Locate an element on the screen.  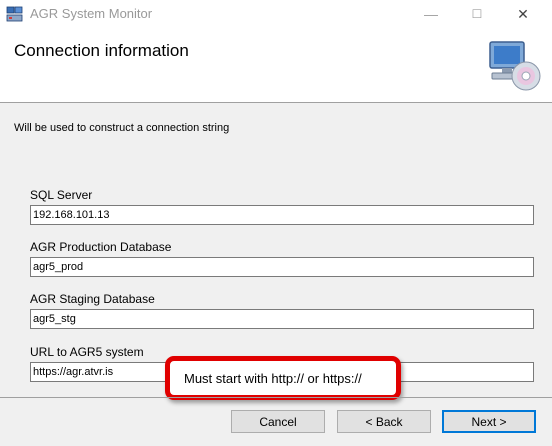
minimize-button: — is located at coordinates (431, 14).